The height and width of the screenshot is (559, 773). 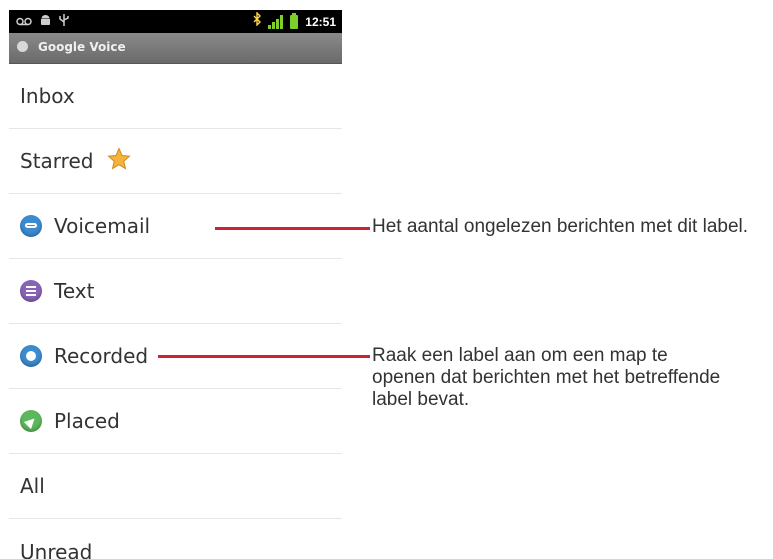 What do you see at coordinates (175, 21) in the screenshot?
I see `status-bar: 12:51` at bounding box center [175, 21].